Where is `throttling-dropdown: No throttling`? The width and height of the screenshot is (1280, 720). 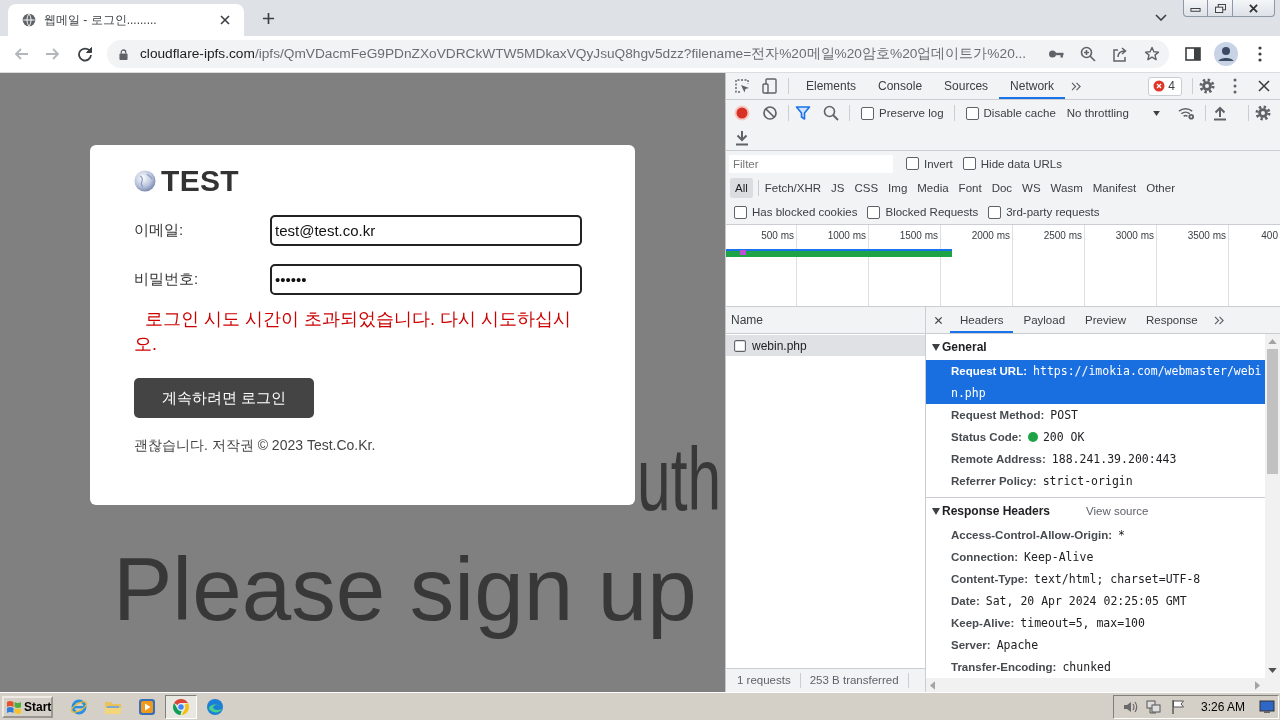 throttling-dropdown: No throttling is located at coordinates (1097, 113).